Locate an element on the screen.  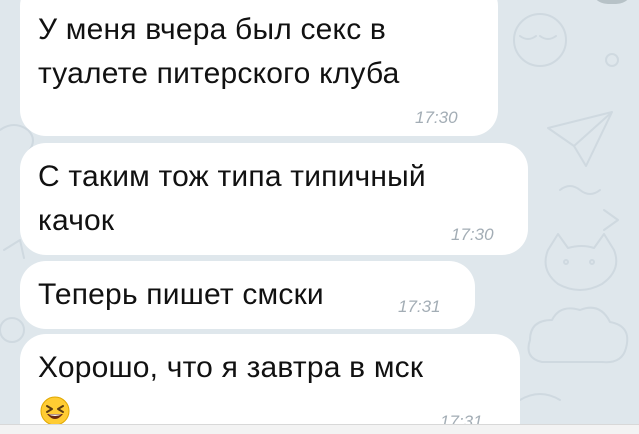
message-text-line: Хорошо, что я завтра в мск is located at coordinates (231, 367).